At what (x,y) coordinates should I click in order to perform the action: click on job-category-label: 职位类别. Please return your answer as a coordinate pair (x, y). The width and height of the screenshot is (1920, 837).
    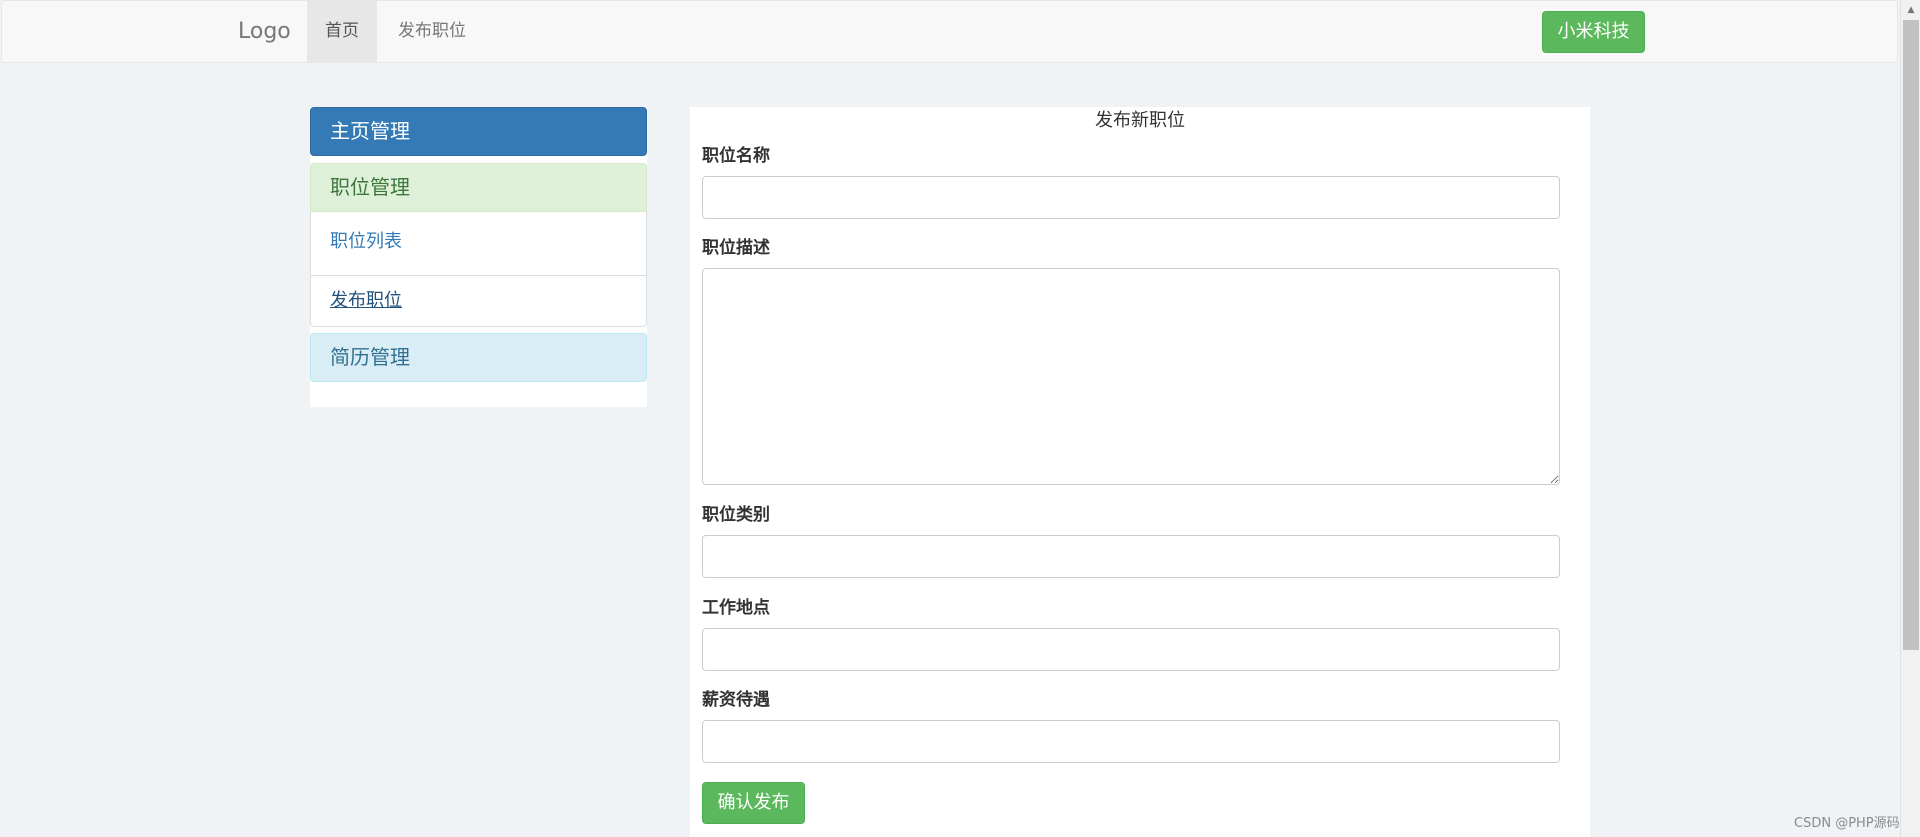
    Looking at the image, I should click on (736, 515).